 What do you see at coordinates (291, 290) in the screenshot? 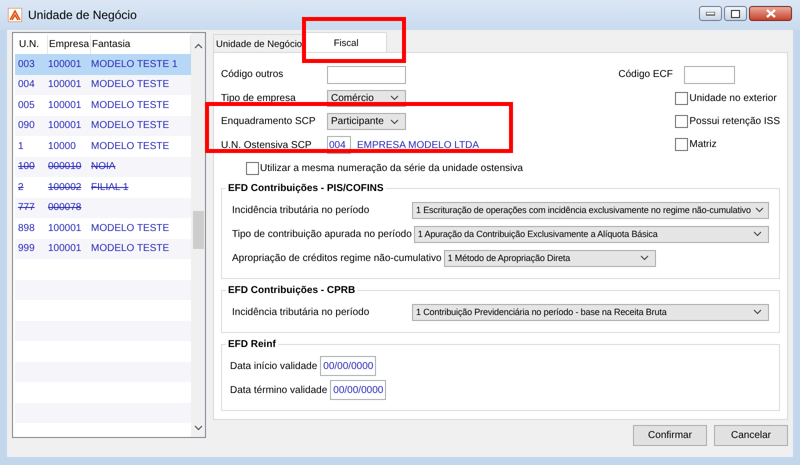
I see `group-title: EFD Contribuições - CPRB` at bounding box center [291, 290].